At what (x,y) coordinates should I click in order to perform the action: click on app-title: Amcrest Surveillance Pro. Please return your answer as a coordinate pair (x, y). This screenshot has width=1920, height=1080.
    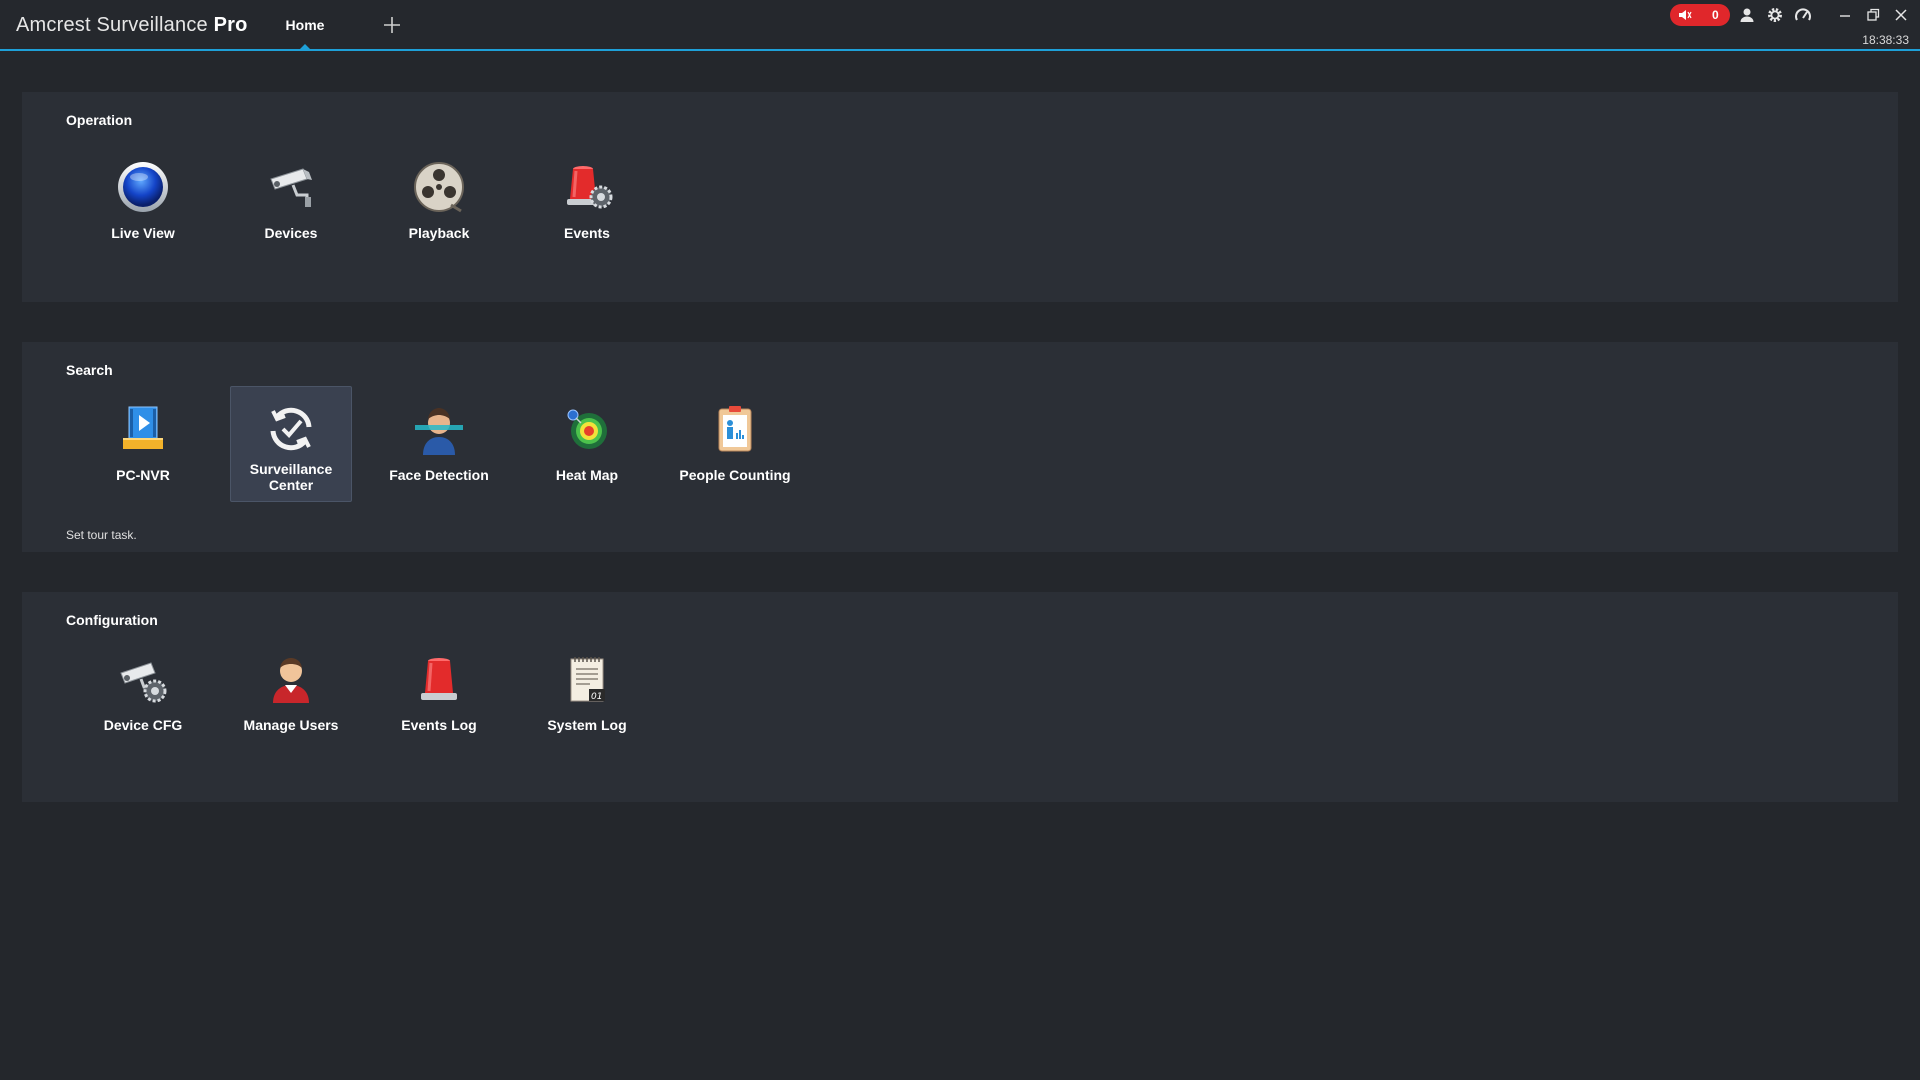
    Looking at the image, I should click on (132, 25).